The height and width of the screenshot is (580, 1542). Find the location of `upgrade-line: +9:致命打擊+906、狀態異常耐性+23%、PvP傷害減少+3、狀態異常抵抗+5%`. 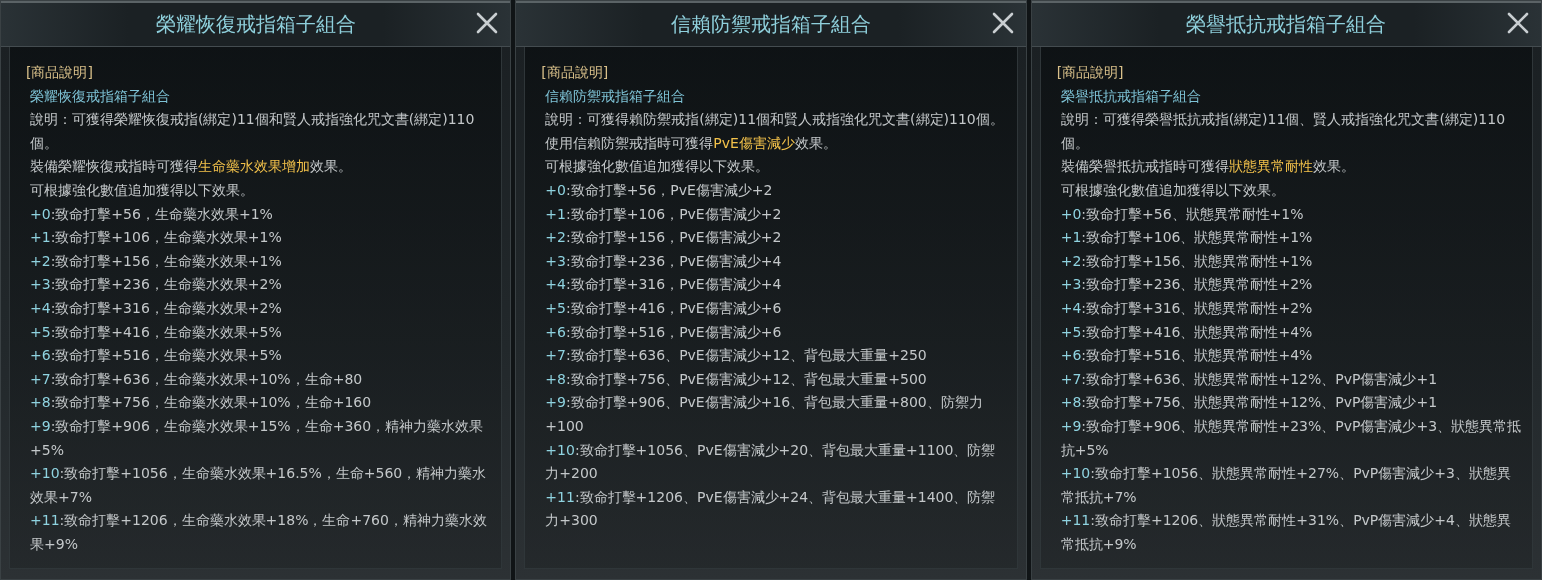

upgrade-line: +9:致命打擊+906、狀態異常耐性+23%、PvP傷害減少+3、狀態異常抵抗+5% is located at coordinates (1290, 438).